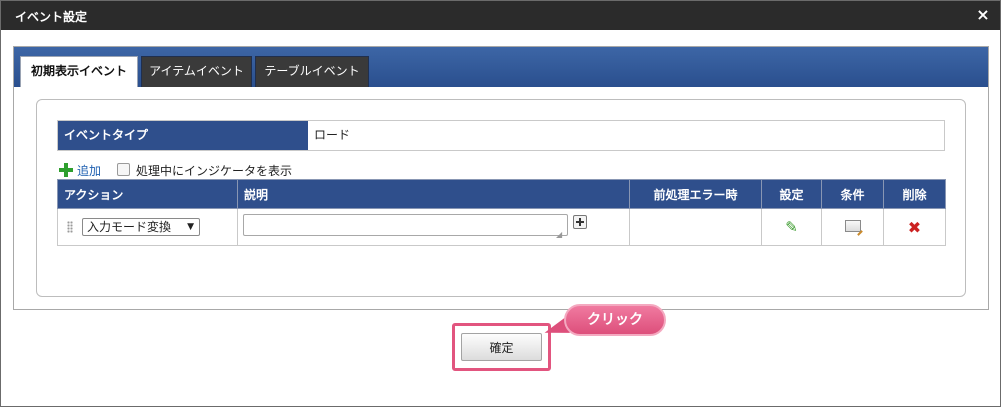 The width and height of the screenshot is (1001, 407). Describe the element at coordinates (312, 71) in the screenshot. I see `tab-table-event: テーブルイベント` at that location.